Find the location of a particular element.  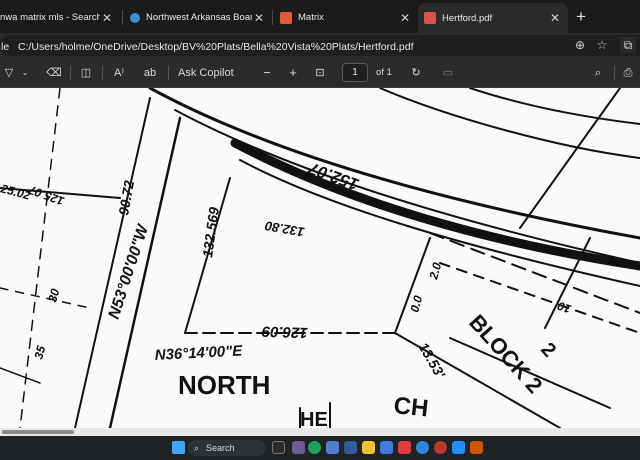

plat-measure-12609: 126.09 is located at coordinates (284, 331).